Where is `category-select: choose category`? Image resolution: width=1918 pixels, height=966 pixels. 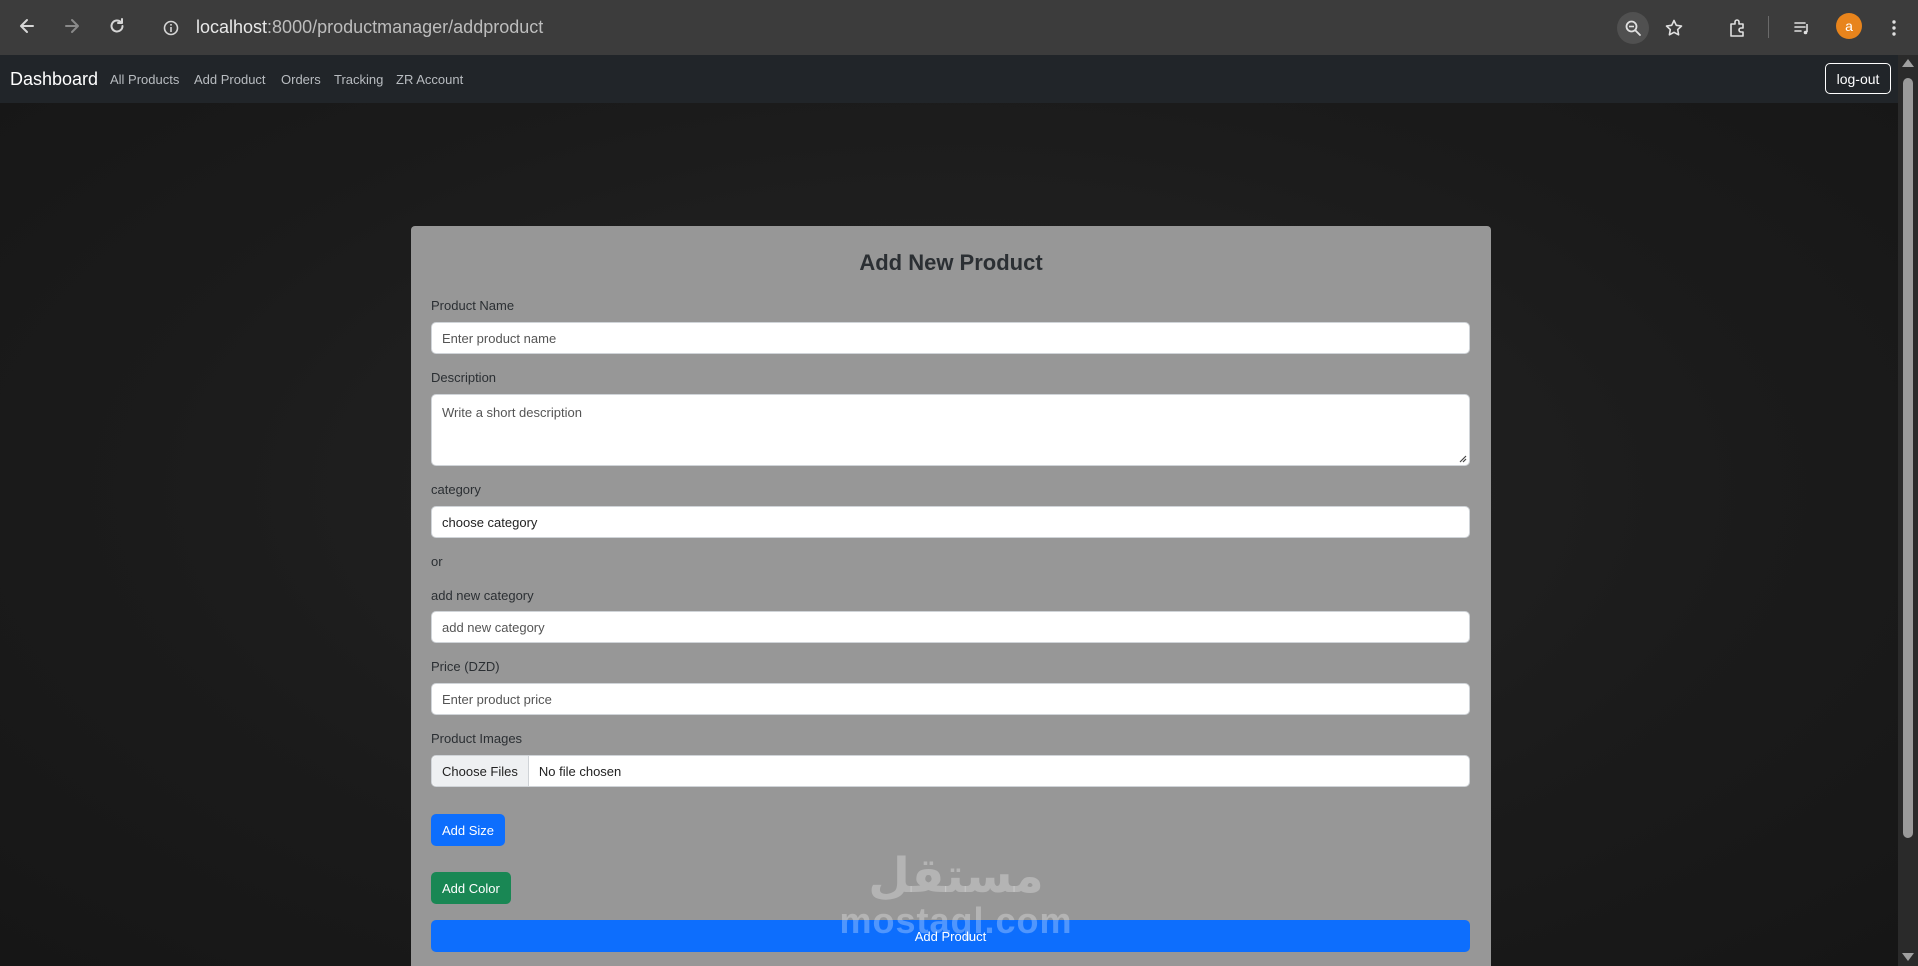
category-select: choose category is located at coordinates (950, 522).